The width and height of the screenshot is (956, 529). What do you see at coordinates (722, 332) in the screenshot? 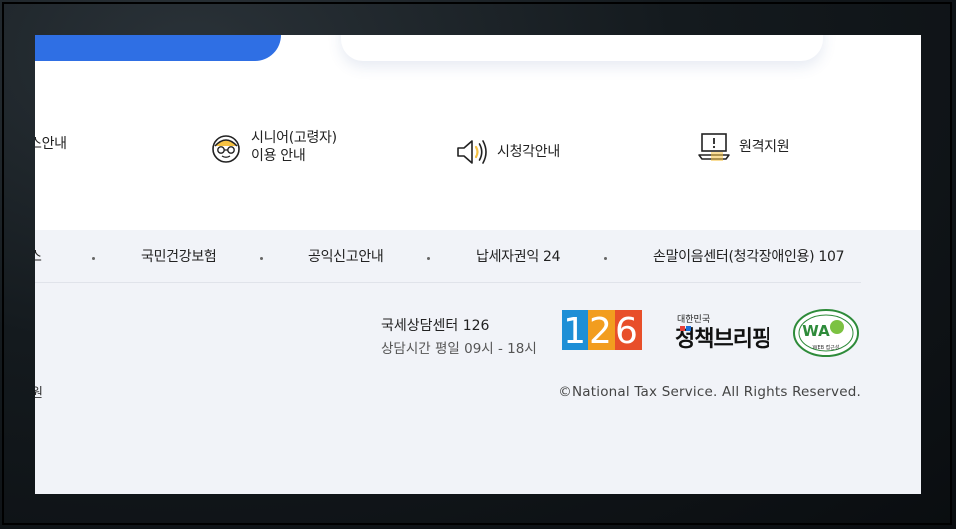
I see `policy-briefing-logo: 대한민국 정책브리핑` at bounding box center [722, 332].